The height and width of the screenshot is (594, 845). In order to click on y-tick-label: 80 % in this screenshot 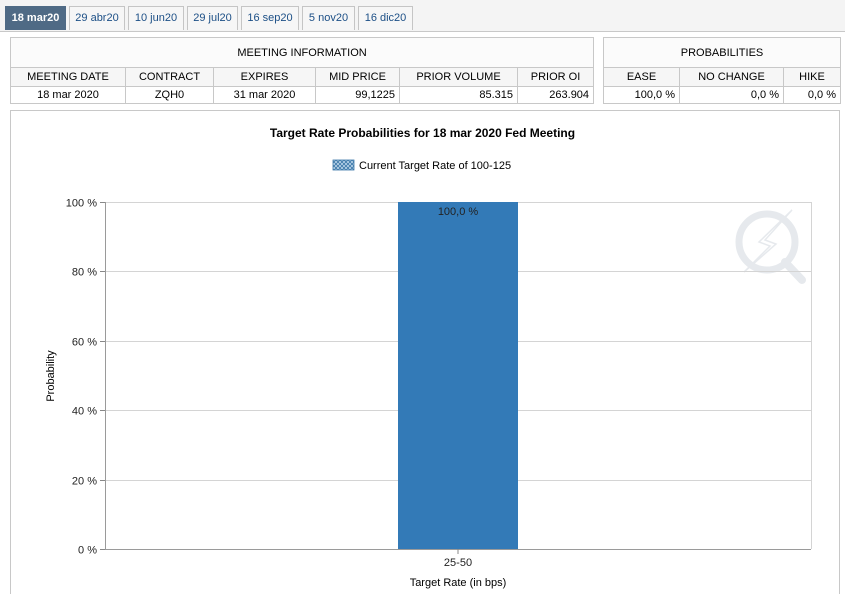, I will do `click(84, 273)`.